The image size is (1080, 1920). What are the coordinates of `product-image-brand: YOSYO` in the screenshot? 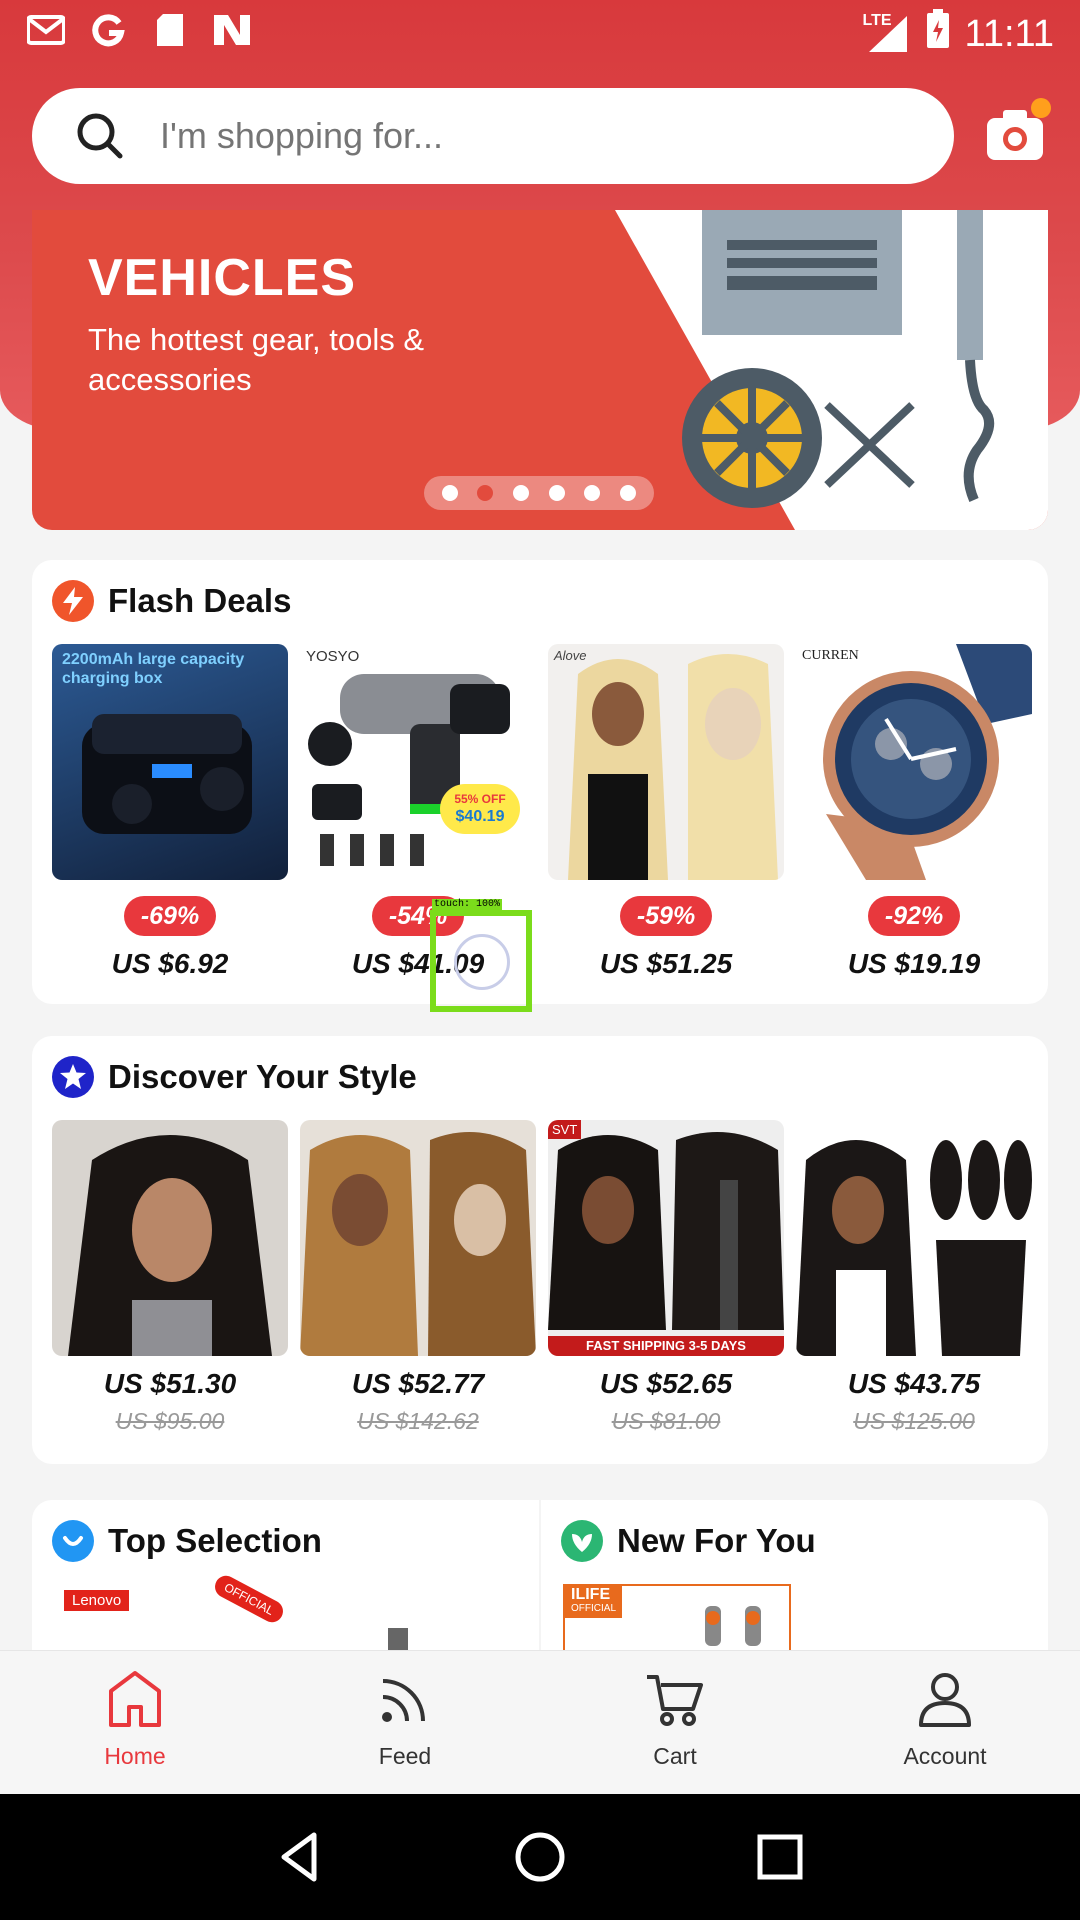 It's located at (333, 656).